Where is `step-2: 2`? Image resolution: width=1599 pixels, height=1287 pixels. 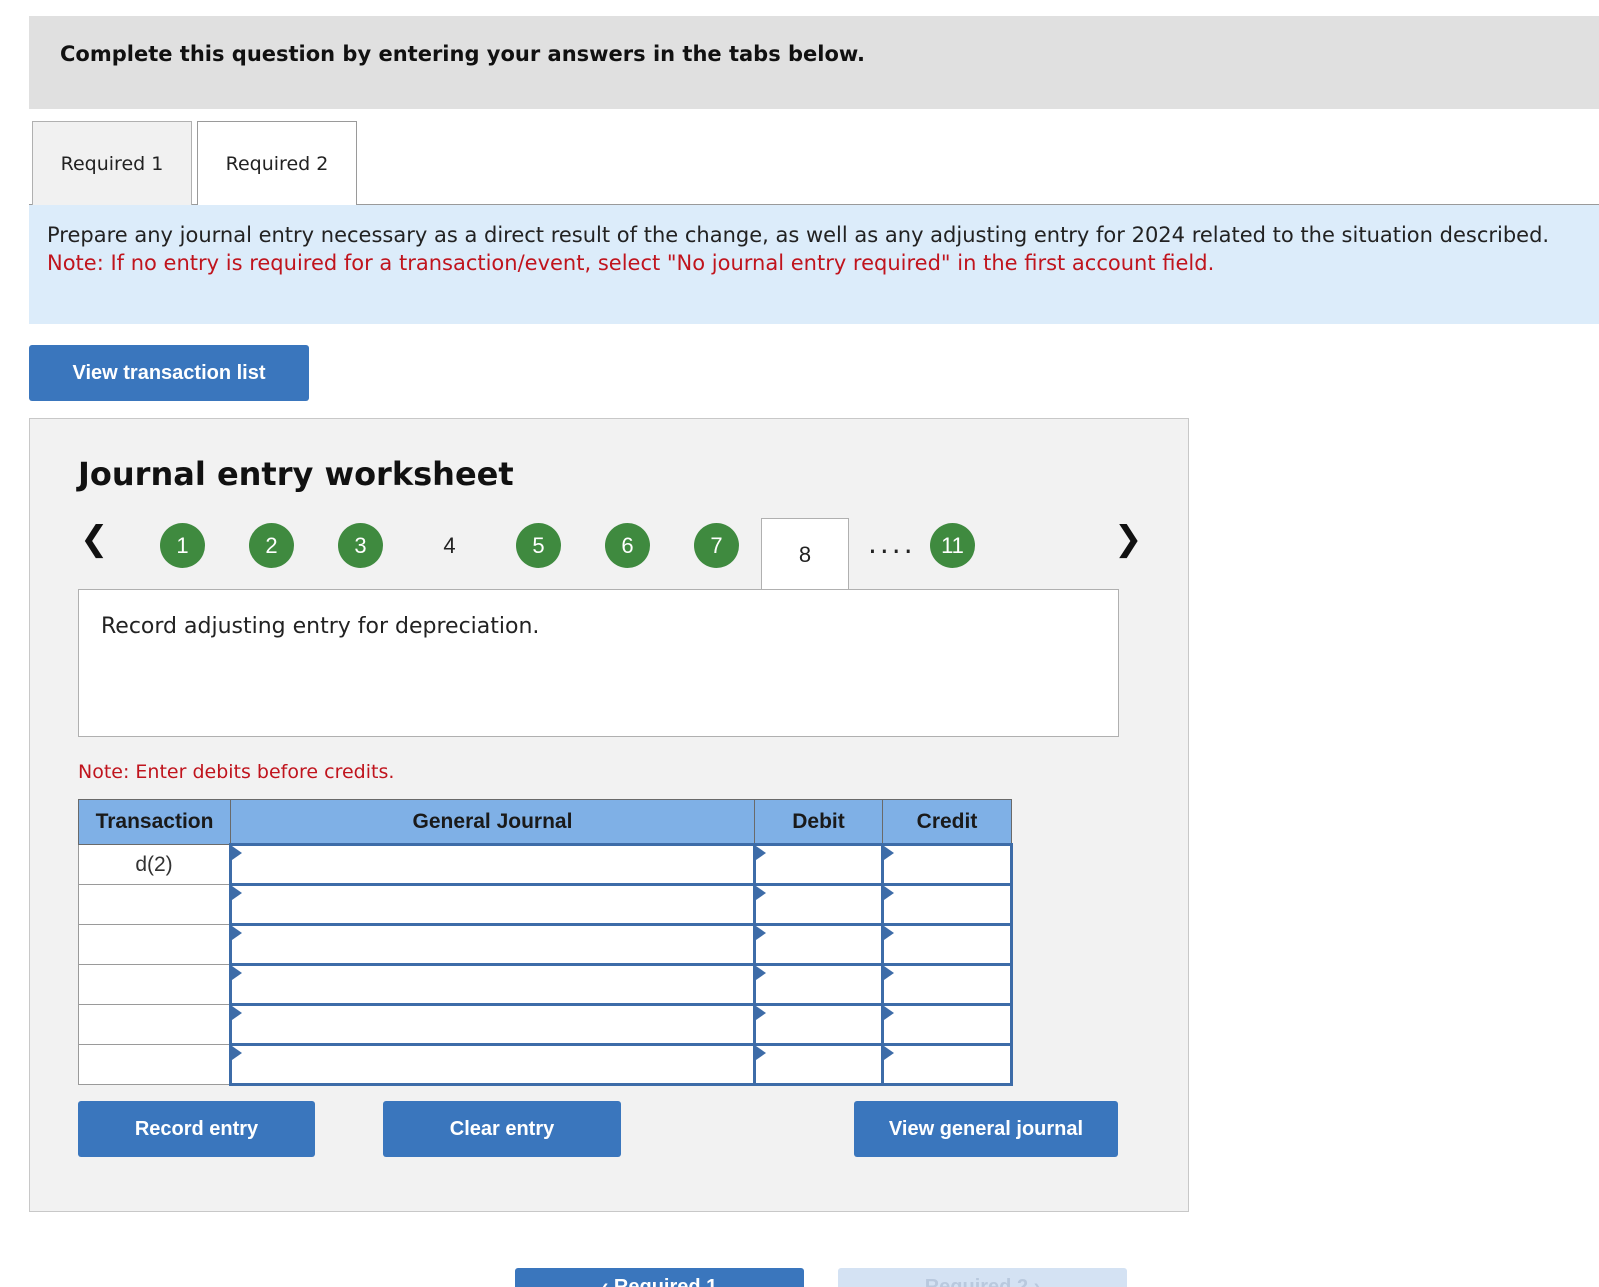 step-2: 2 is located at coordinates (271, 545).